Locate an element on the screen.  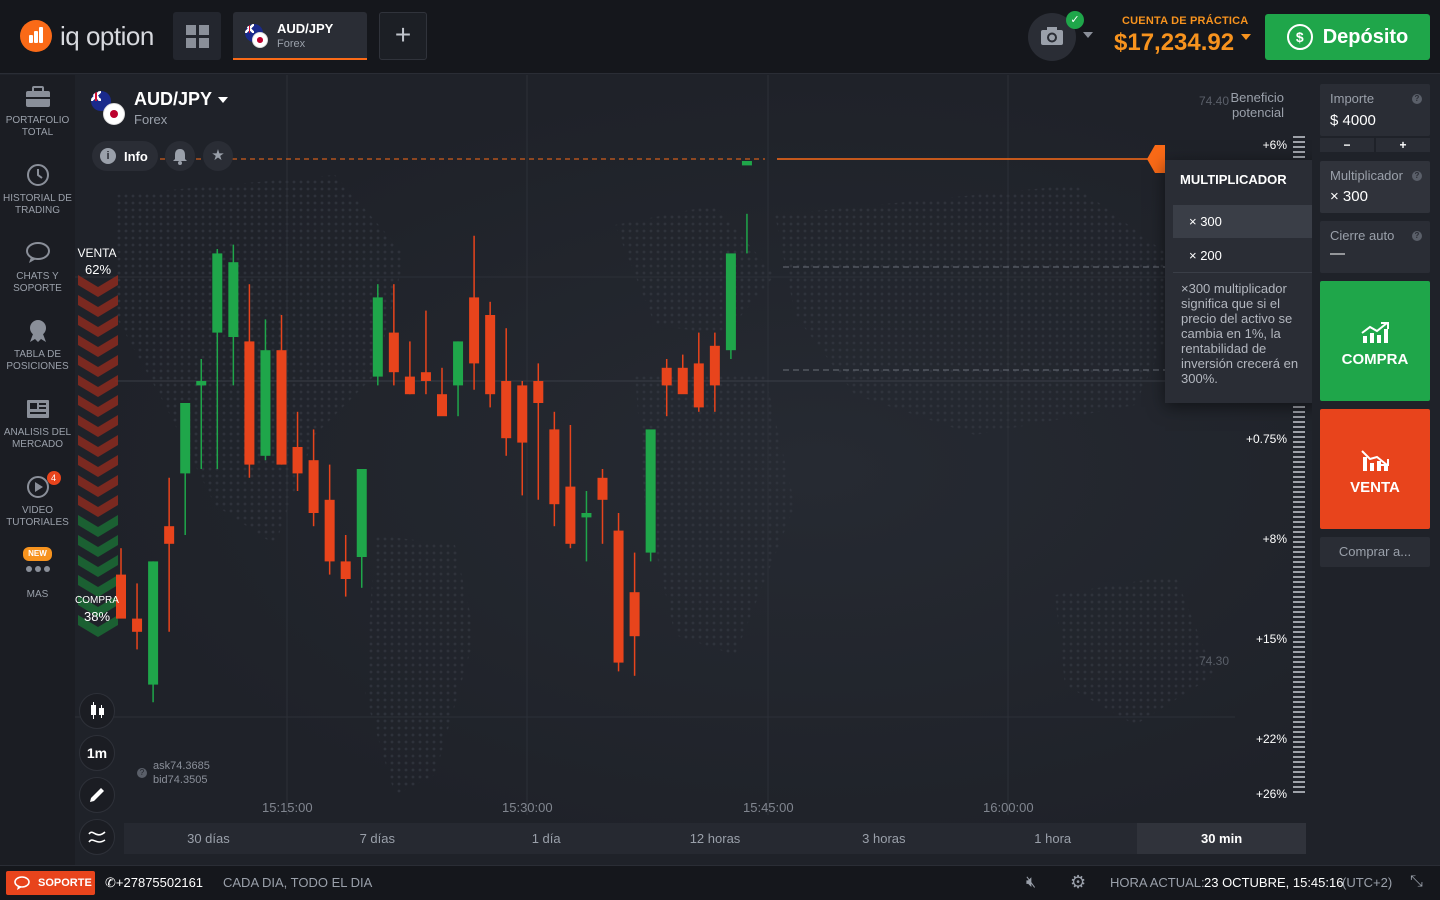
decrease-button: − is located at coordinates (1347, 145).